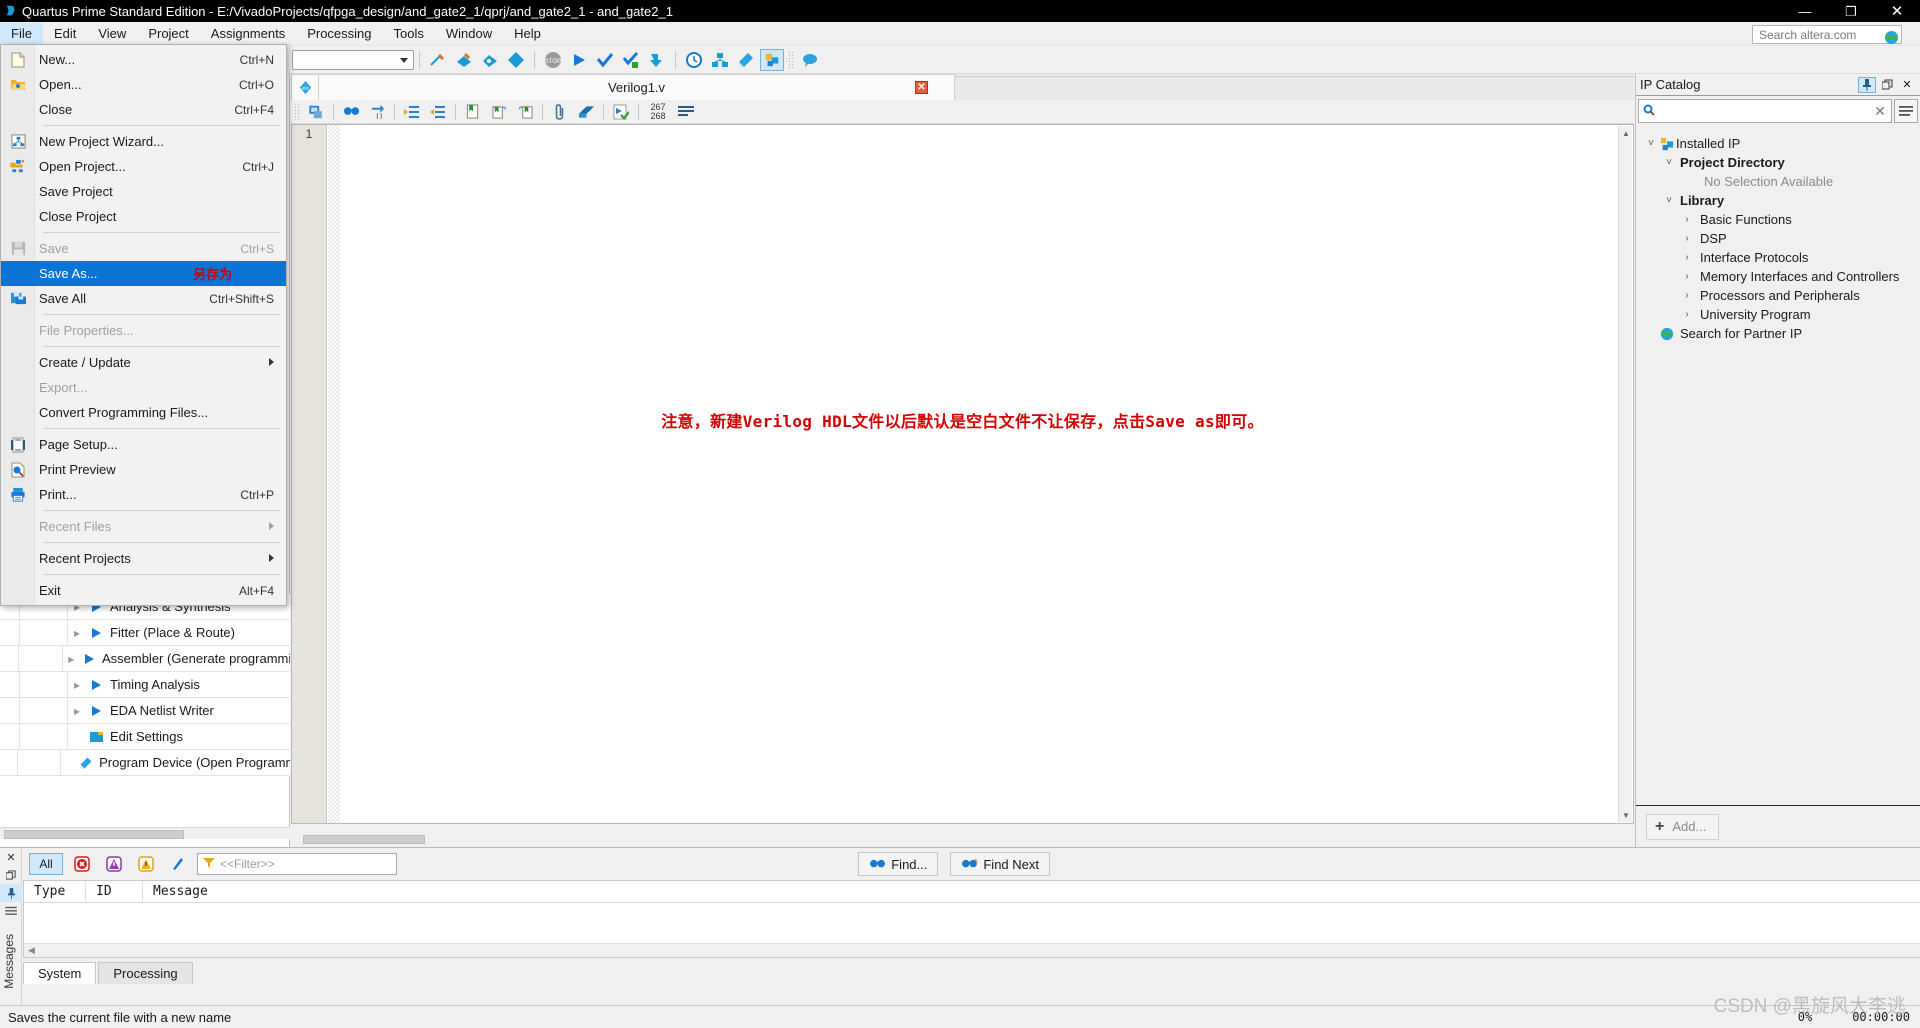 This screenshot has height=1028, width=1920. I want to click on left-panel-hscrollbar, so click(145, 833).